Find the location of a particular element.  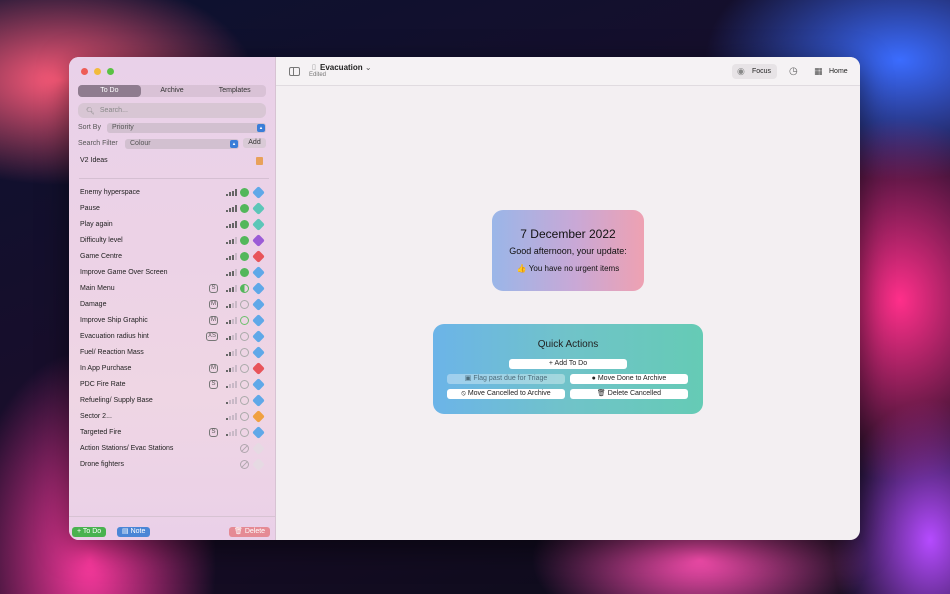

add-note-button: ▤ Note is located at coordinates (134, 532).